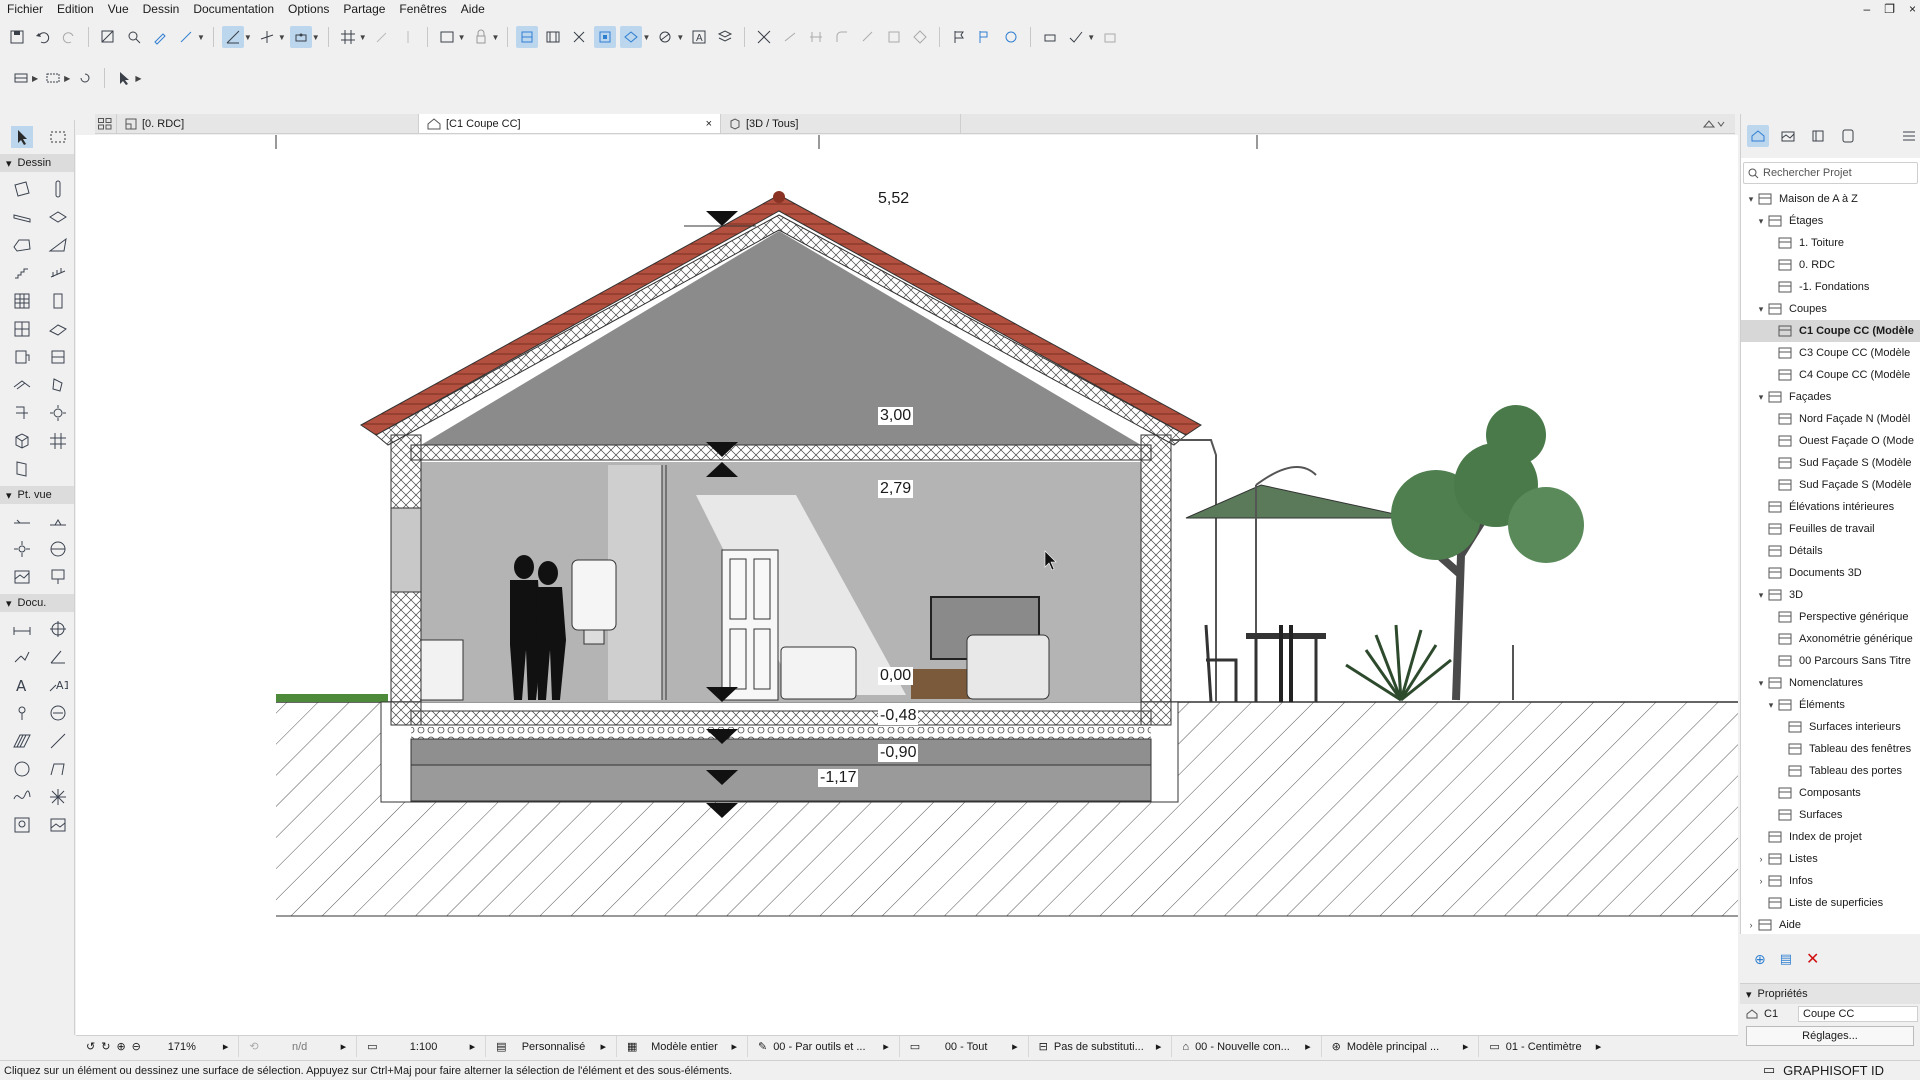 The height and width of the screenshot is (1080, 1920). I want to click on pen-icon, so click(408, 37).